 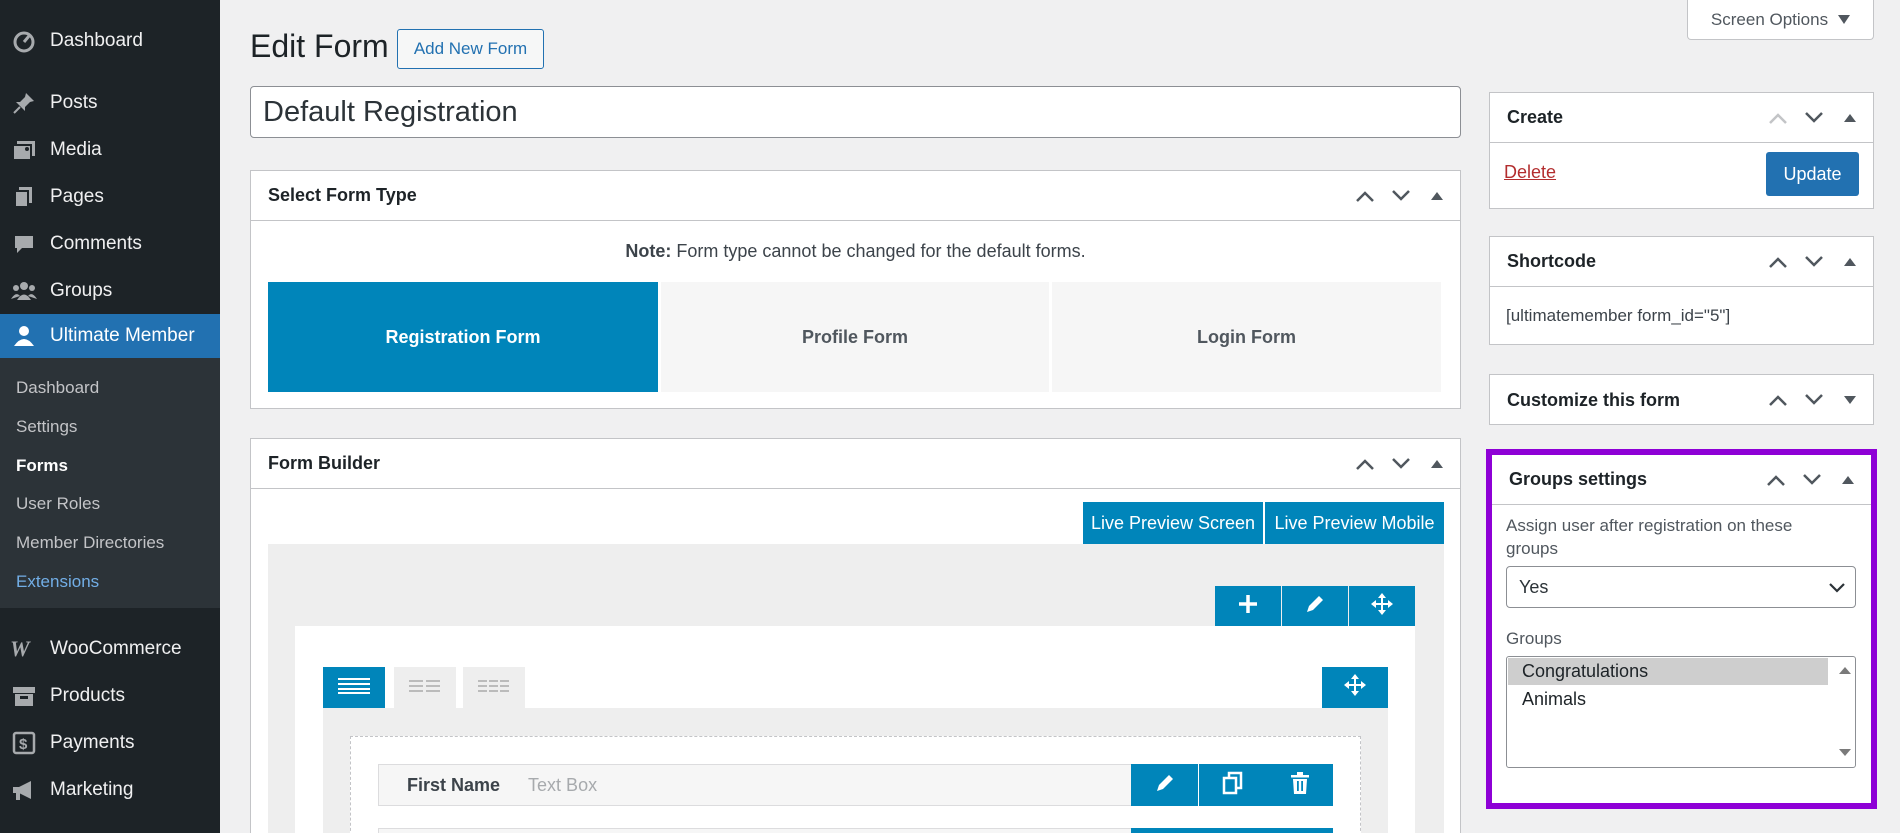 I want to click on three-column-icon, so click(x=494, y=688).